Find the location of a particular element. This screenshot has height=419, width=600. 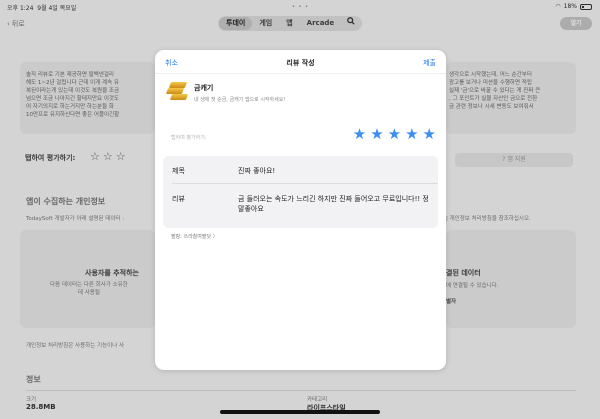

submit-button: 제출 is located at coordinates (429, 63).